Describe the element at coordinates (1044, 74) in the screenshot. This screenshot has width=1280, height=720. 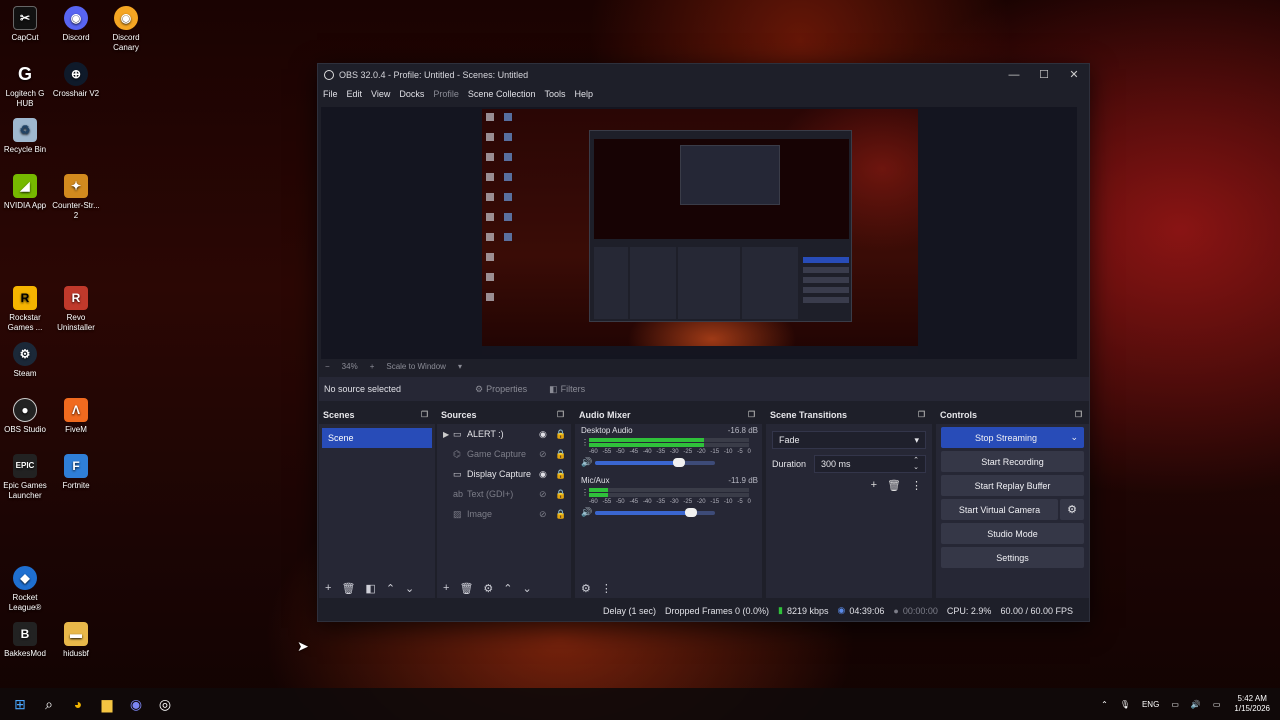
I see `maximize-button: ☐` at that location.